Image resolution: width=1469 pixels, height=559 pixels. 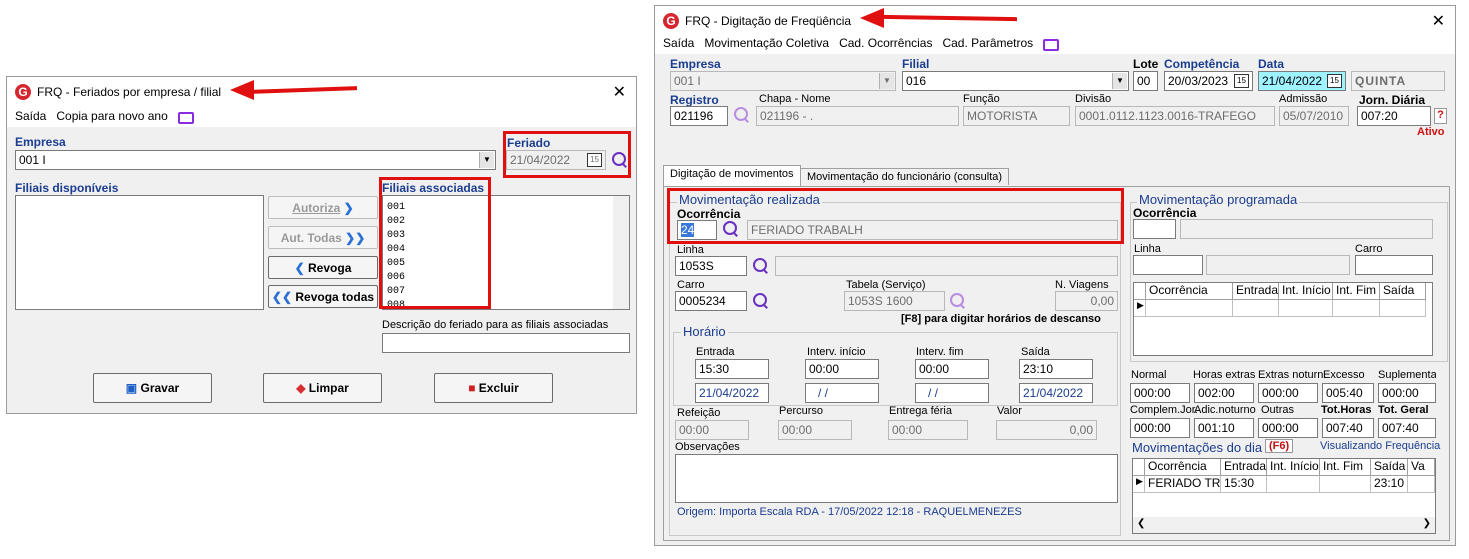 What do you see at coordinates (1093, 99) in the screenshot?
I see `divisao-label: Divisão` at bounding box center [1093, 99].